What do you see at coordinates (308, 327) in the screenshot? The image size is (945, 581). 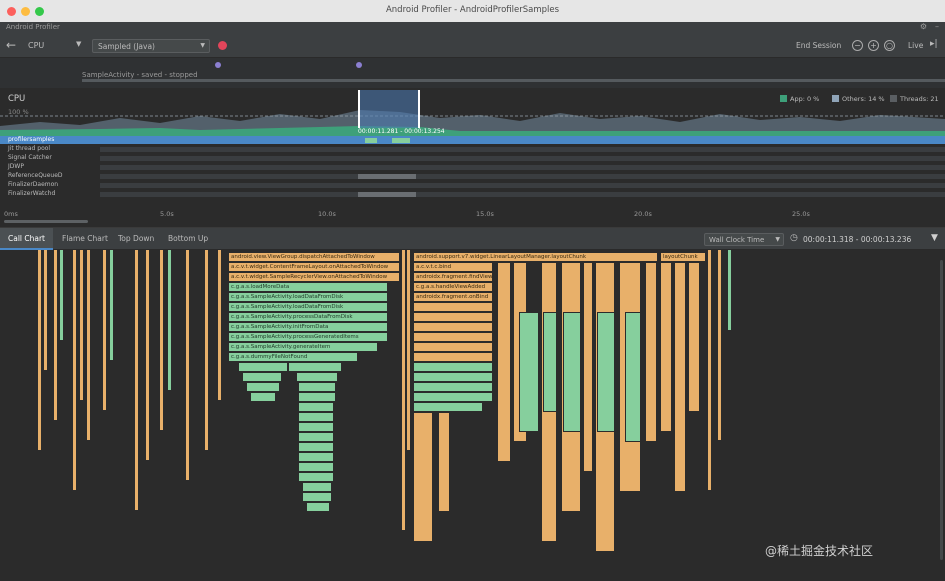 I see `call-frame: c.g.a.s.SampleActivity.initFromData` at bounding box center [308, 327].